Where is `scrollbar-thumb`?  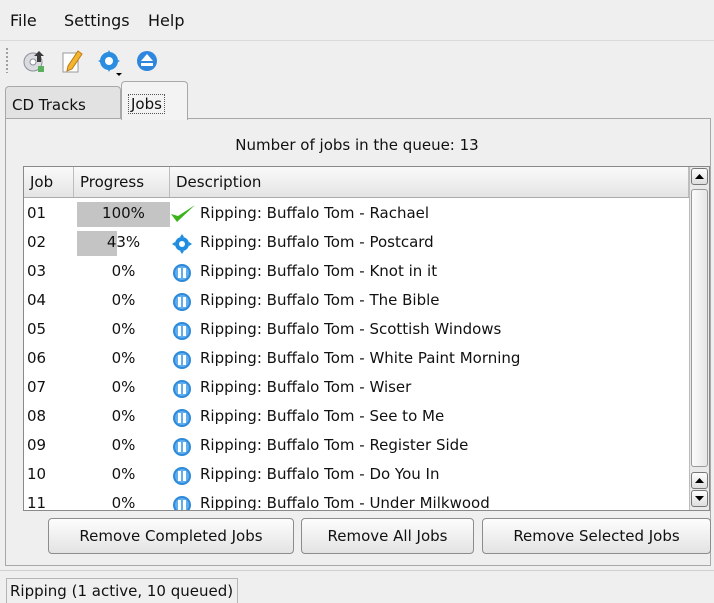
scrollbar-thumb is located at coordinates (699, 328).